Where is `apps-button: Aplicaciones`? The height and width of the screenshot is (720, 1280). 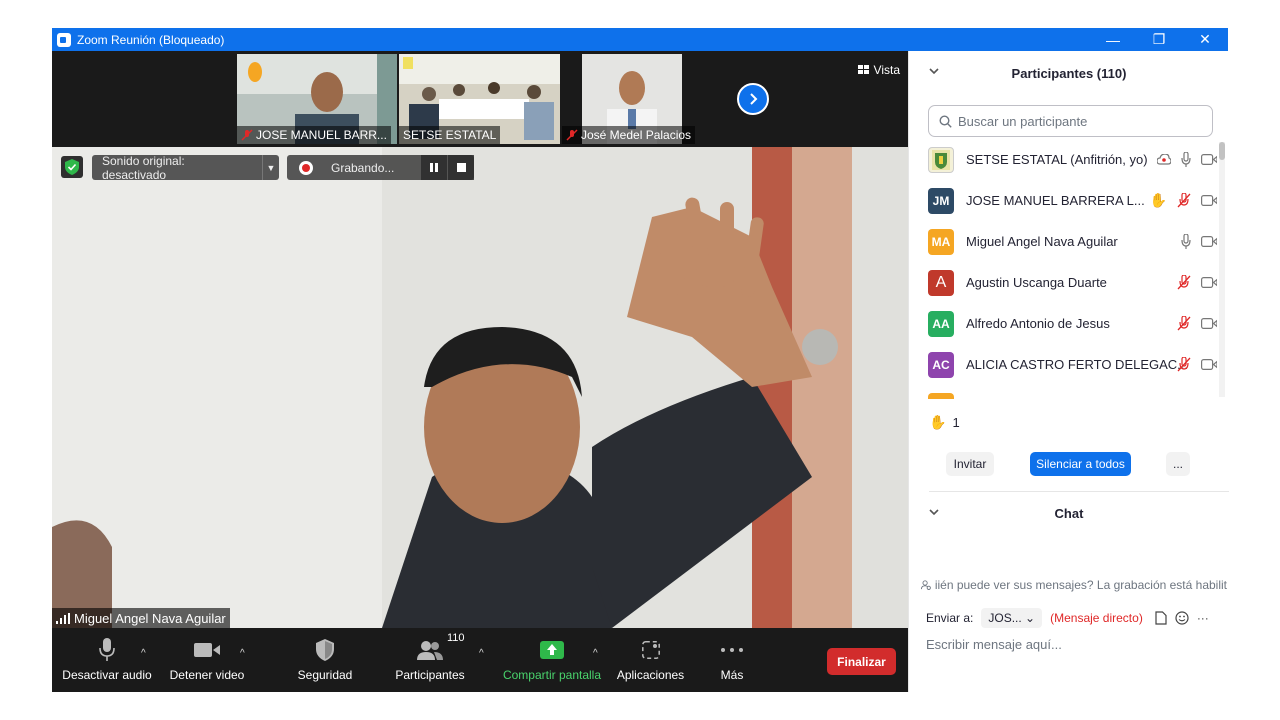
apps-button: Aplicaciones is located at coordinates (650, 660).